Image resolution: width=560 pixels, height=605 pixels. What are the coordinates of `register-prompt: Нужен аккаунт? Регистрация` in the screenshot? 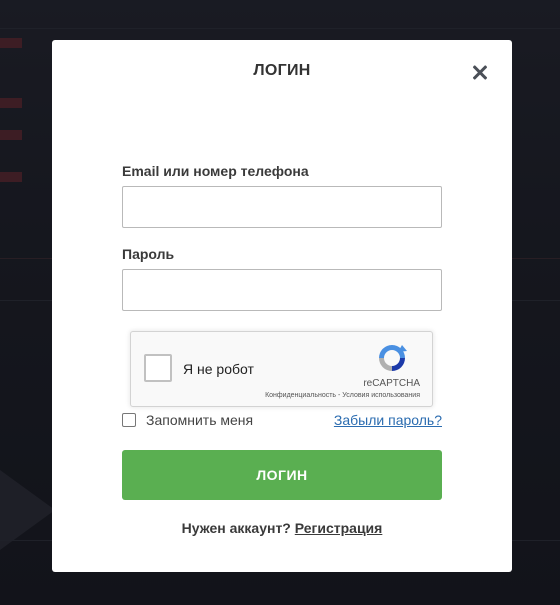 It's located at (282, 528).